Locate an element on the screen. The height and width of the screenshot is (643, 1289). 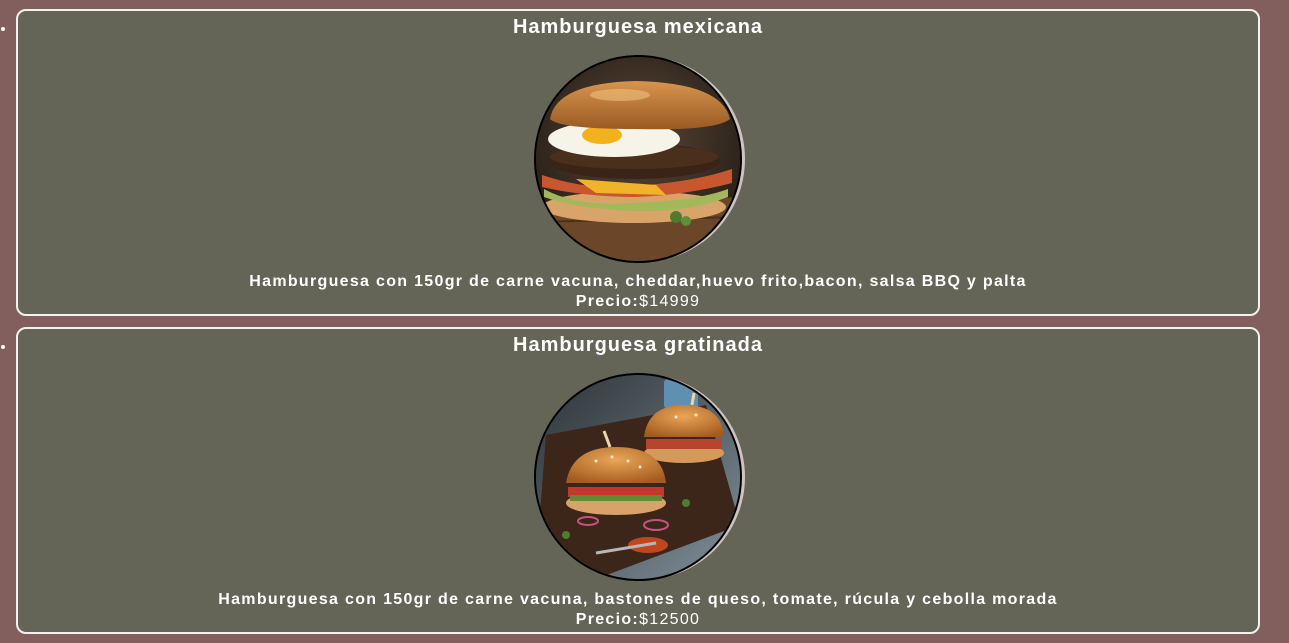
item-price: Precio:$14999 is located at coordinates (638, 302).